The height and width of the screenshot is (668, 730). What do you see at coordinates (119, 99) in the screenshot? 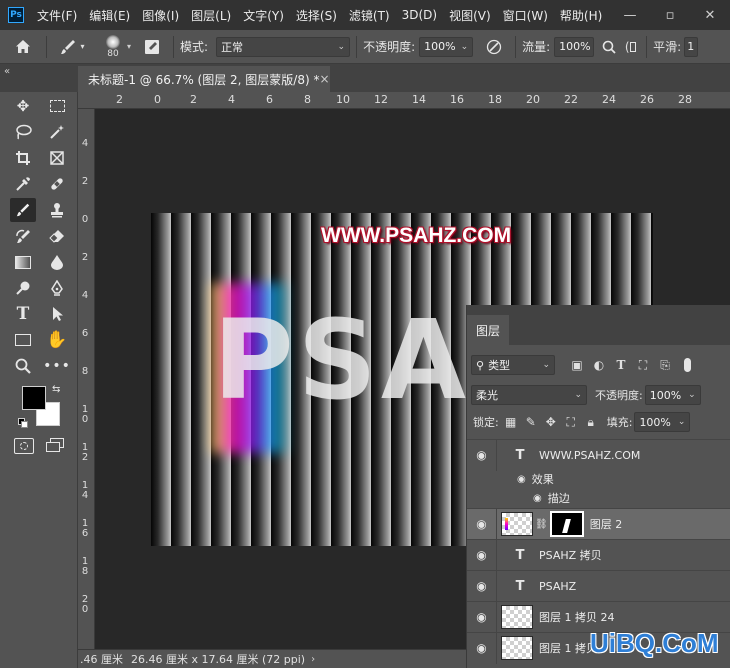
I see `ruler-label: 2` at bounding box center [119, 99].